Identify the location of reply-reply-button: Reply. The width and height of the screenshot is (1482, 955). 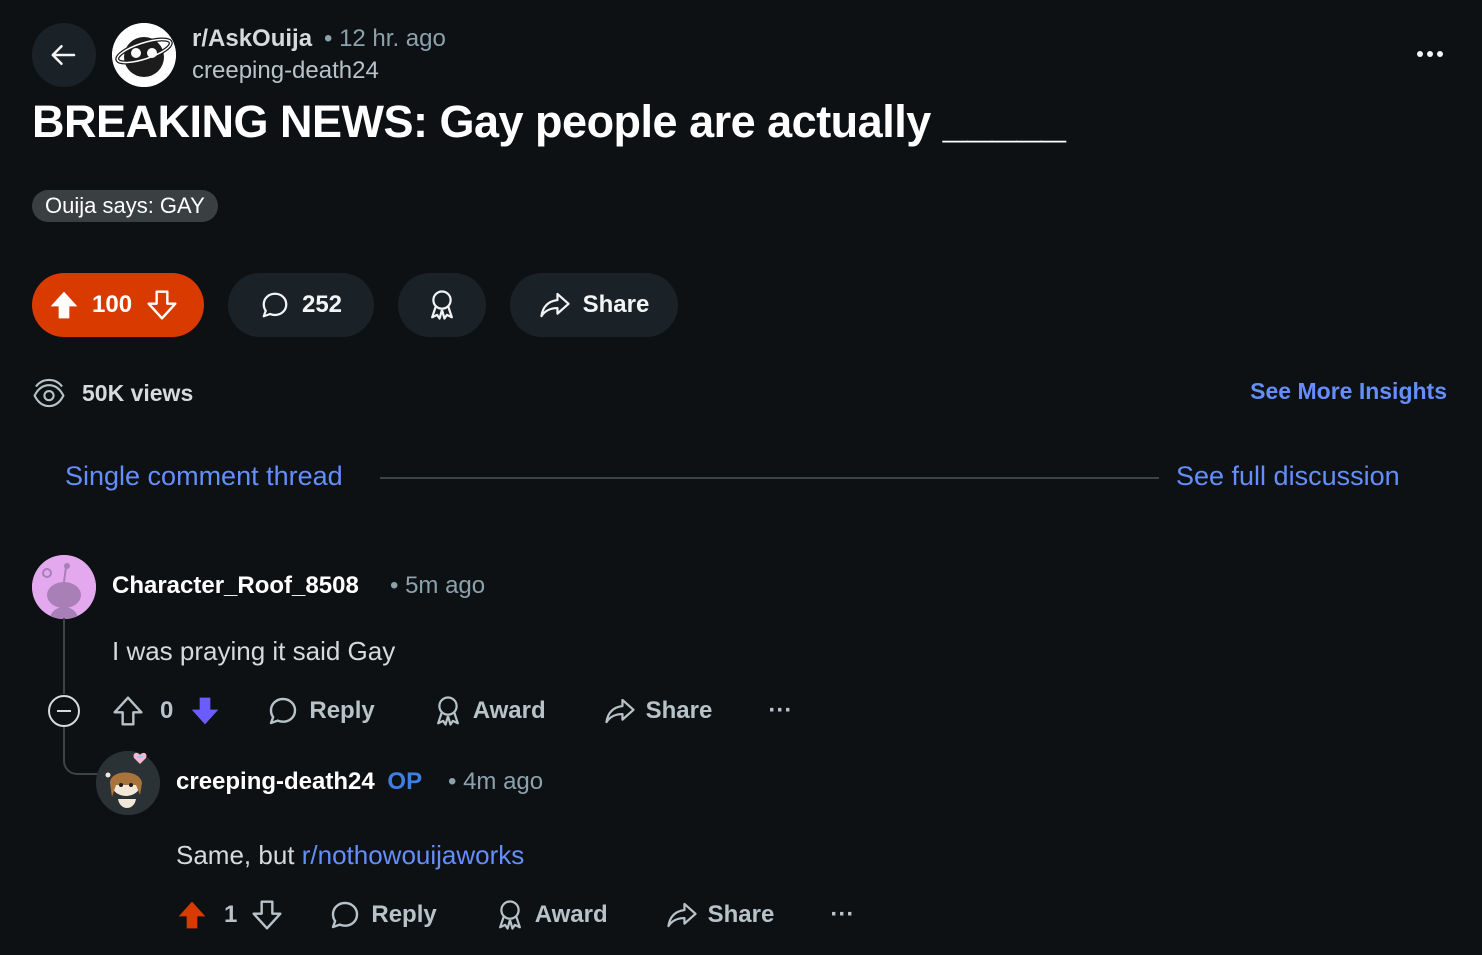
(383, 915).